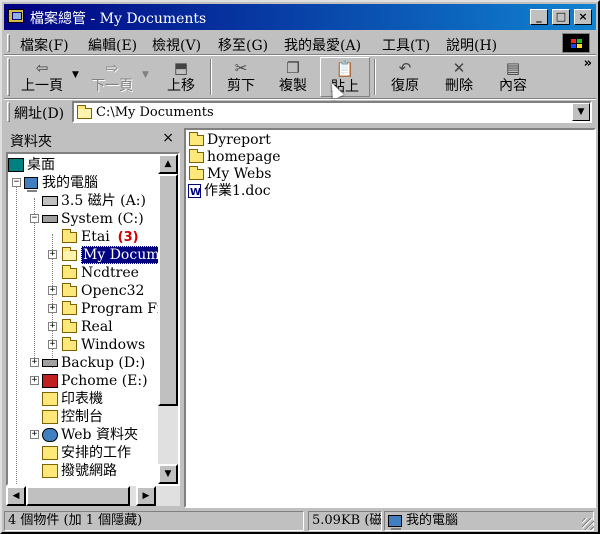 The height and width of the screenshot is (534, 600). What do you see at coordinates (112, 77) in the screenshot?
I see `forward-button: ⇨ 下一頁` at bounding box center [112, 77].